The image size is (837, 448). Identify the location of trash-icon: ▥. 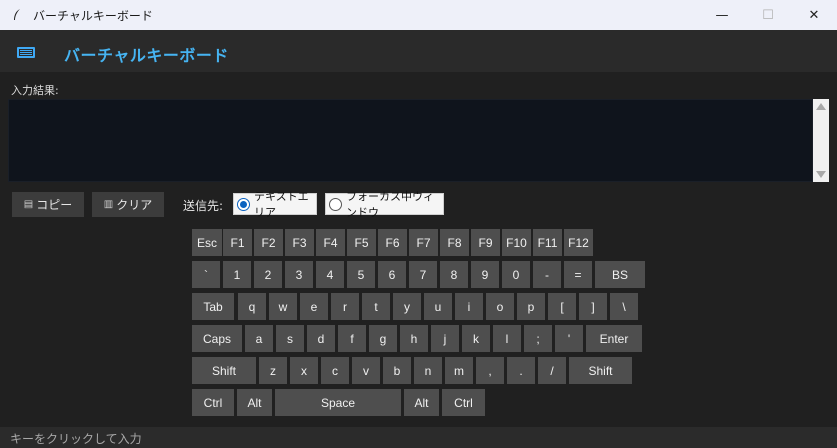
(108, 204).